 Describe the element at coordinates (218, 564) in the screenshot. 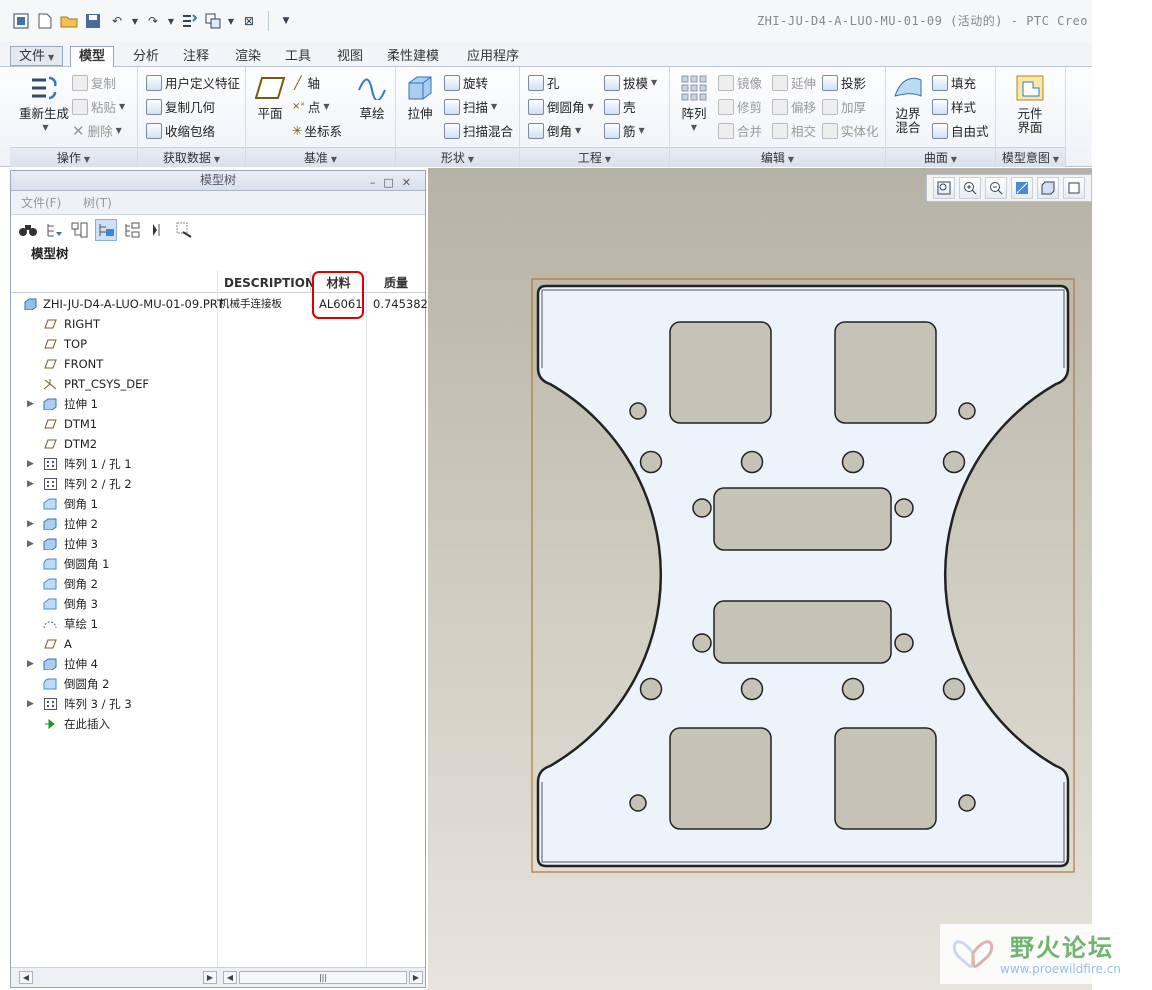

I see `tree-item: 倒圆角 1` at that location.